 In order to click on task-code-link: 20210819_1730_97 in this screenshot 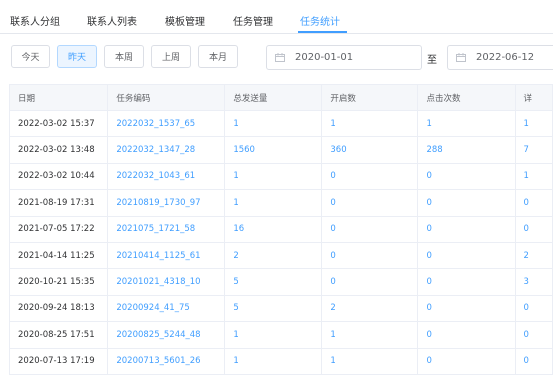, I will do `click(166, 203)`.